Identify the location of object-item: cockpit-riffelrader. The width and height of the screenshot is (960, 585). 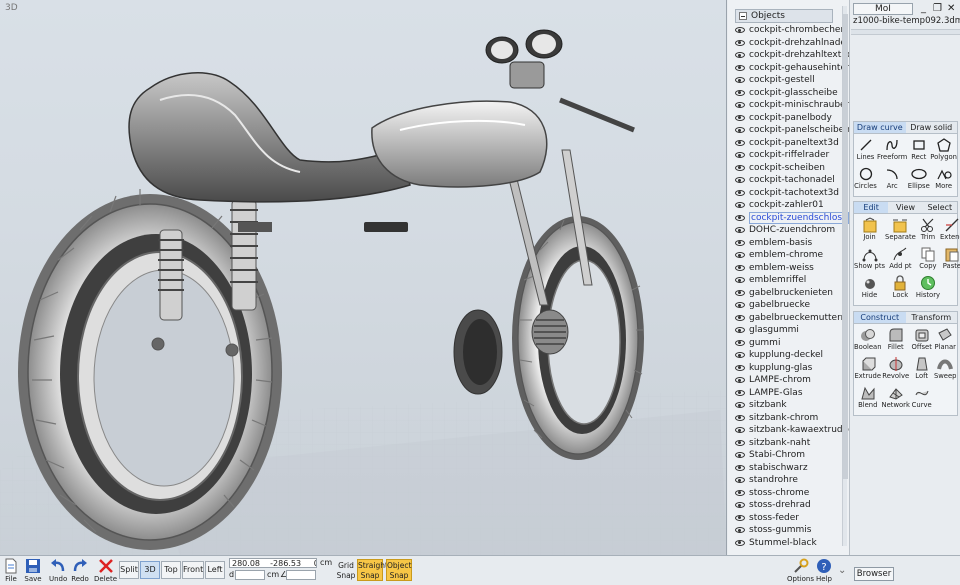
(788, 155).